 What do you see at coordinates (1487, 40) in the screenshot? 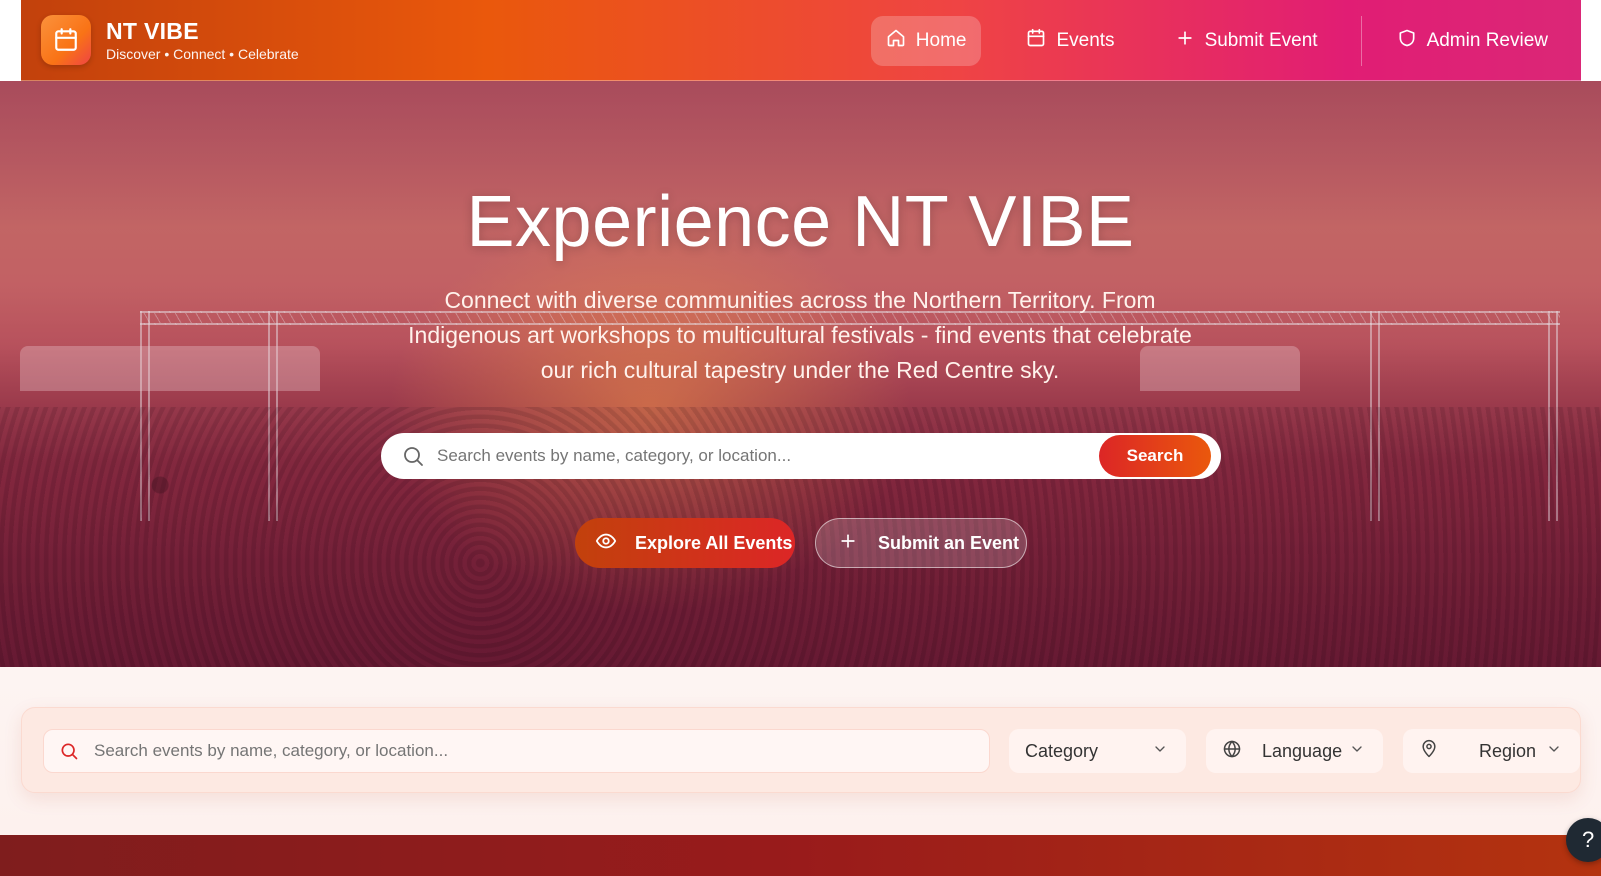
I see `nav-admin-label: Admin Review` at bounding box center [1487, 40].